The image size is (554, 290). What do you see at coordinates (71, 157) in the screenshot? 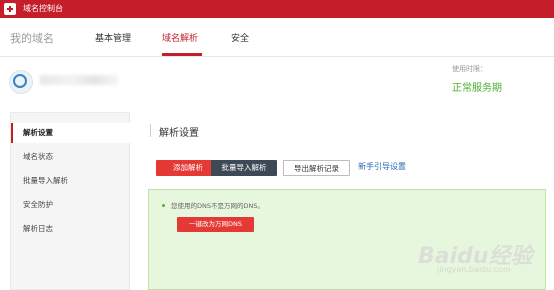
I see `sidebar-item-domain-status: 域名状态` at bounding box center [71, 157].